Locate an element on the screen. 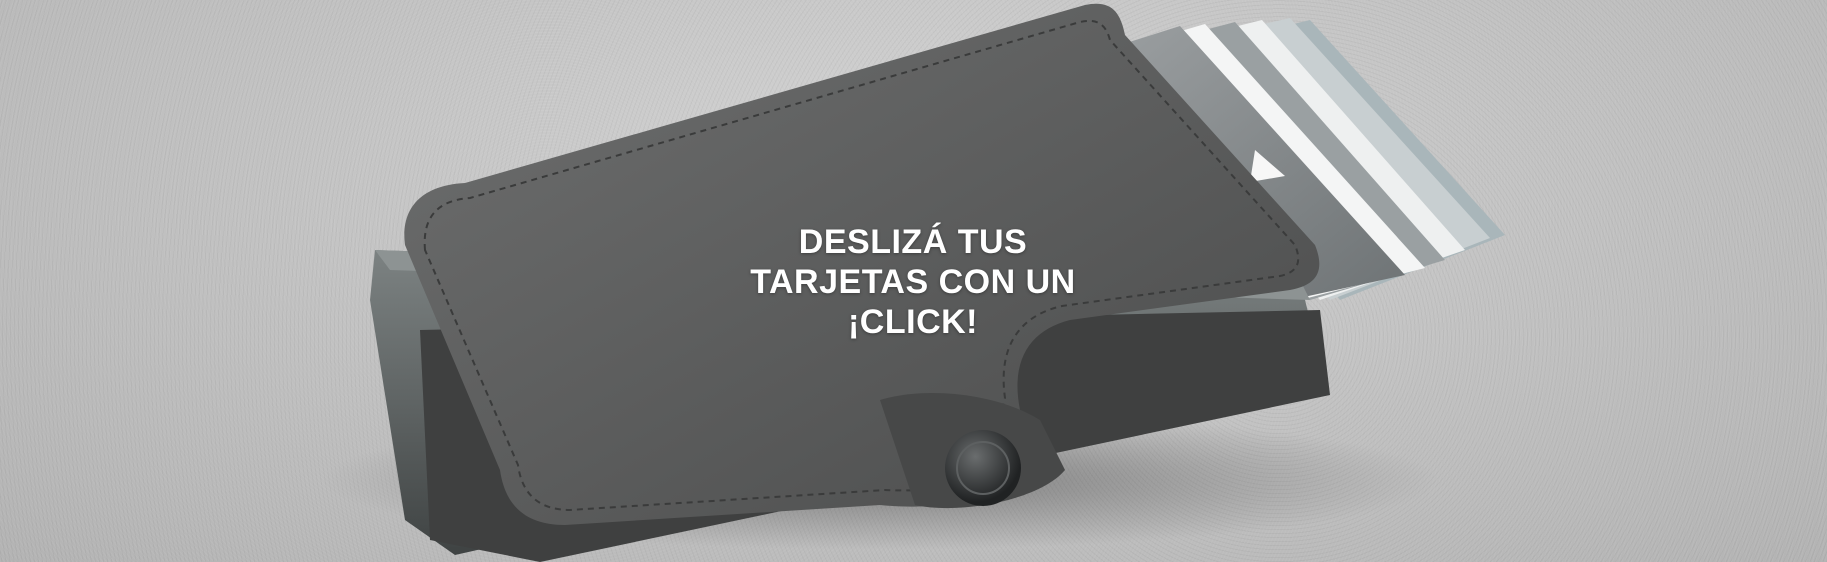 Image resolution: width=1827 pixels, height=562 pixels. headline: DESLIZÁ TUS TARJETAS CON UN ¡CLICK! is located at coordinates (913, 282).